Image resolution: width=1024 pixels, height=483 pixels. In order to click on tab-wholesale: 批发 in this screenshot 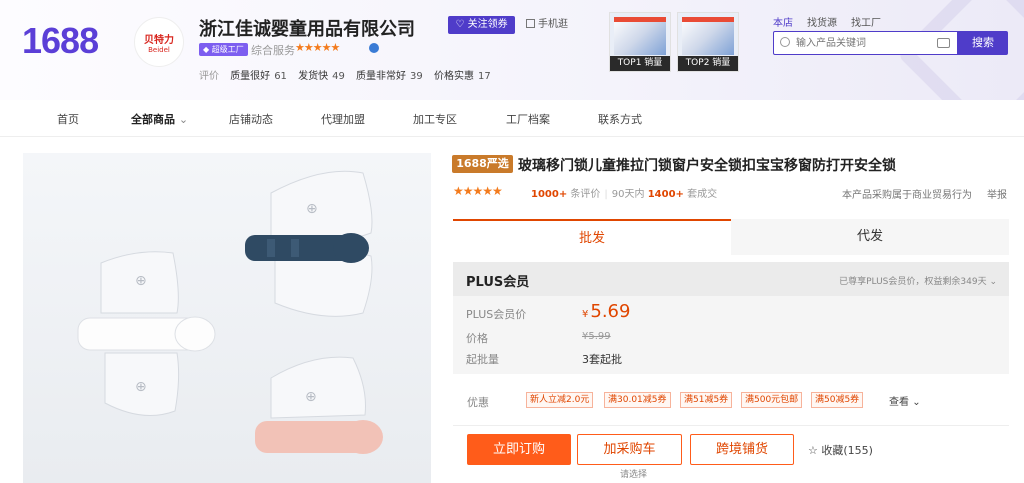, I will do `click(592, 237)`.